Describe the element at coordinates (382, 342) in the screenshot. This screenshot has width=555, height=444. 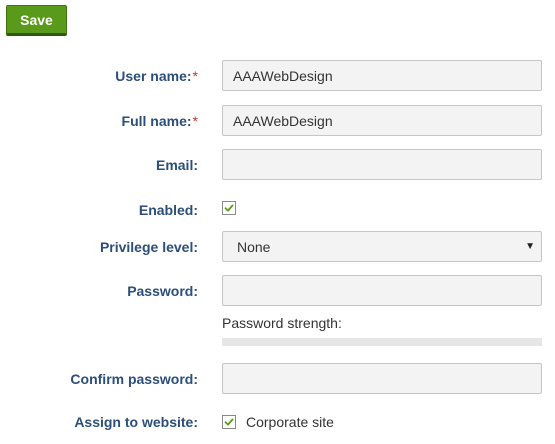
I see `password-strength-bar` at that location.